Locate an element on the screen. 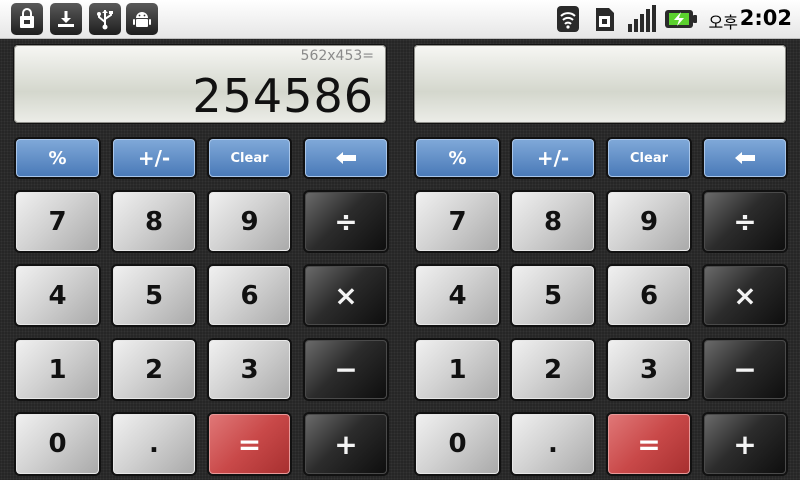 Image resolution: width=800 pixels, height=480 pixels. left-percent-button: % is located at coordinates (57, 158).